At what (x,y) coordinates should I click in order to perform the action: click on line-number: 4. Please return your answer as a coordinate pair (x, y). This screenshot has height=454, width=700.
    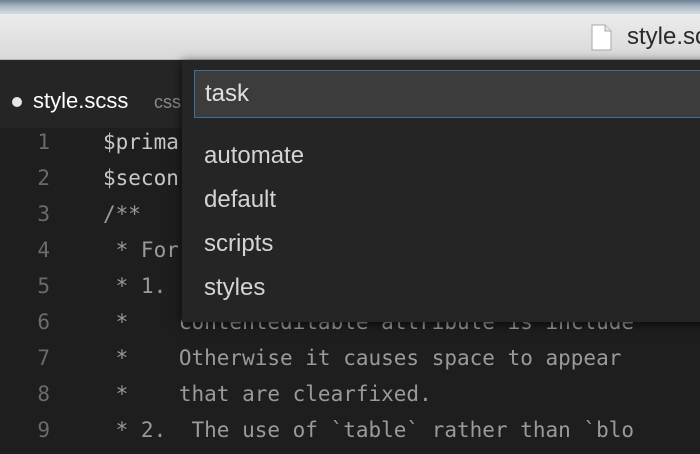
    Looking at the image, I should click on (43, 250).